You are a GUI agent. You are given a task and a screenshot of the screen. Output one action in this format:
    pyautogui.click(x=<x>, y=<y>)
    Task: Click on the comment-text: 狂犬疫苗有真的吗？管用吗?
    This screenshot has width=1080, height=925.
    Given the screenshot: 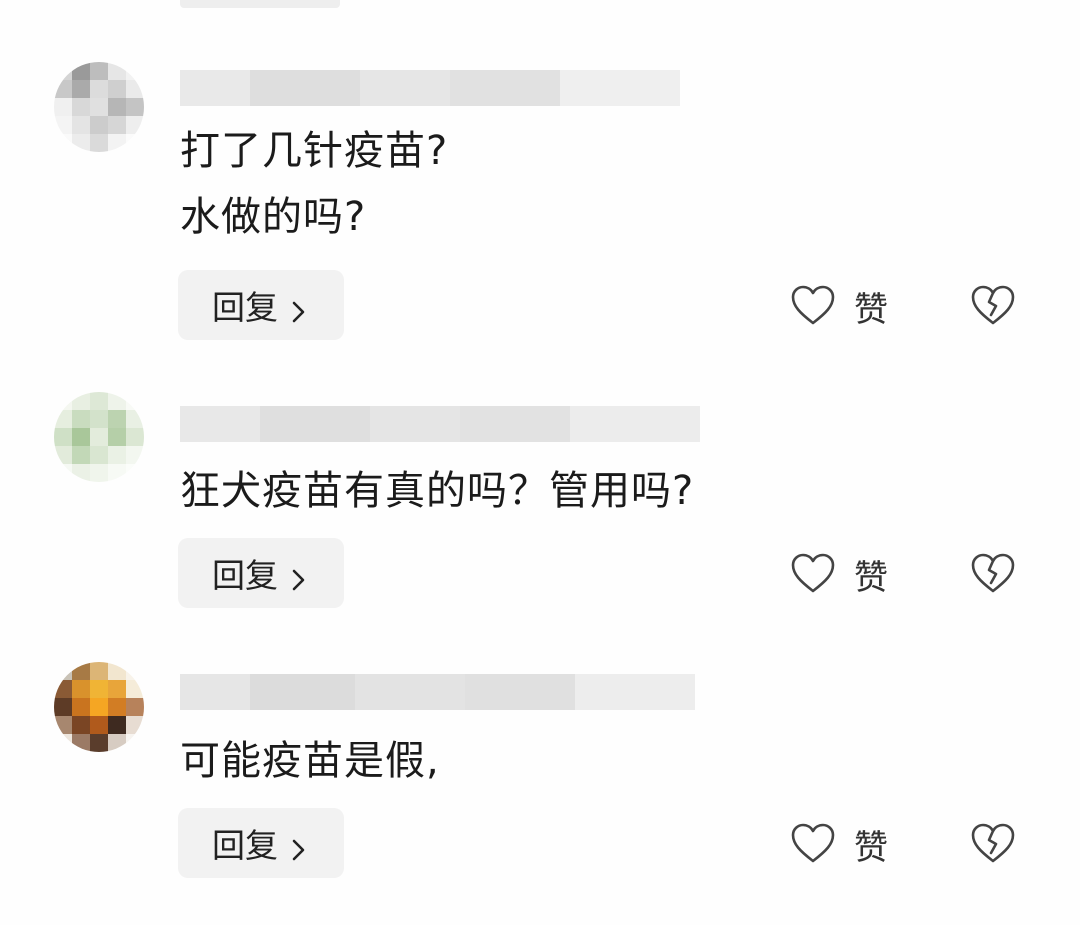 What is the action you would take?
    pyautogui.click(x=437, y=491)
    